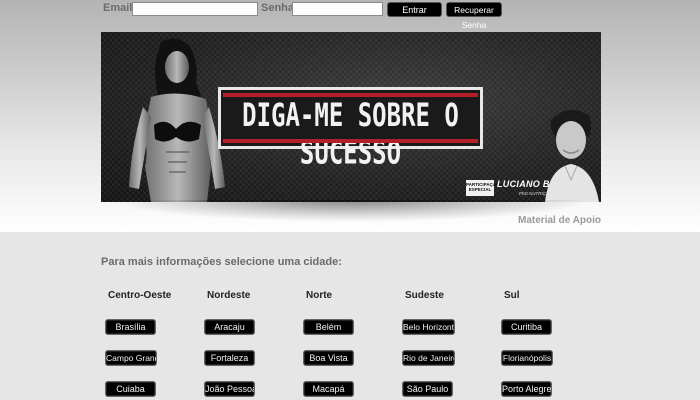  Describe the element at coordinates (195, 9) in the screenshot. I see `email-field` at that location.